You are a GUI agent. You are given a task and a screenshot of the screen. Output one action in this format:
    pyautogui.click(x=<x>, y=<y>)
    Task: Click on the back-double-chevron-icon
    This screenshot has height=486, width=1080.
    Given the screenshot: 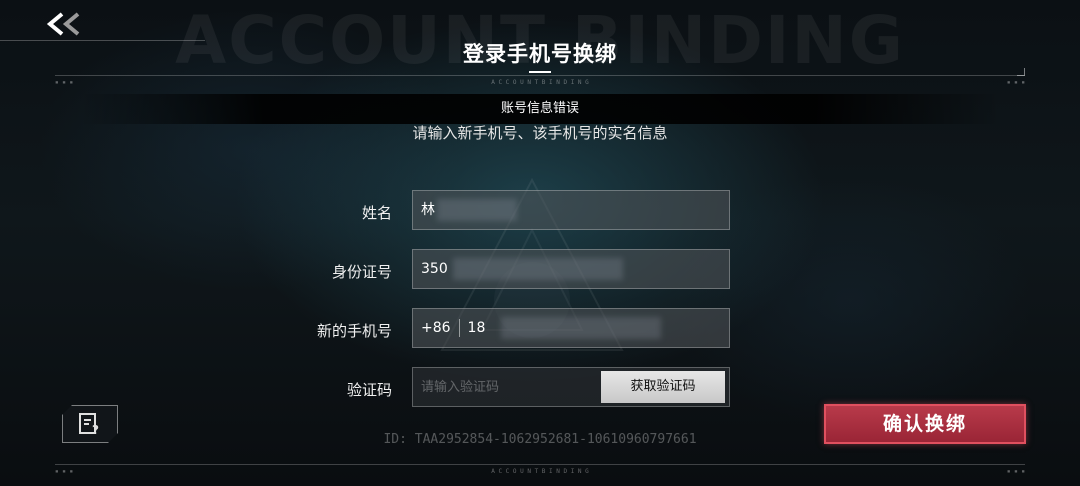 What is the action you would take?
    pyautogui.click(x=63, y=24)
    